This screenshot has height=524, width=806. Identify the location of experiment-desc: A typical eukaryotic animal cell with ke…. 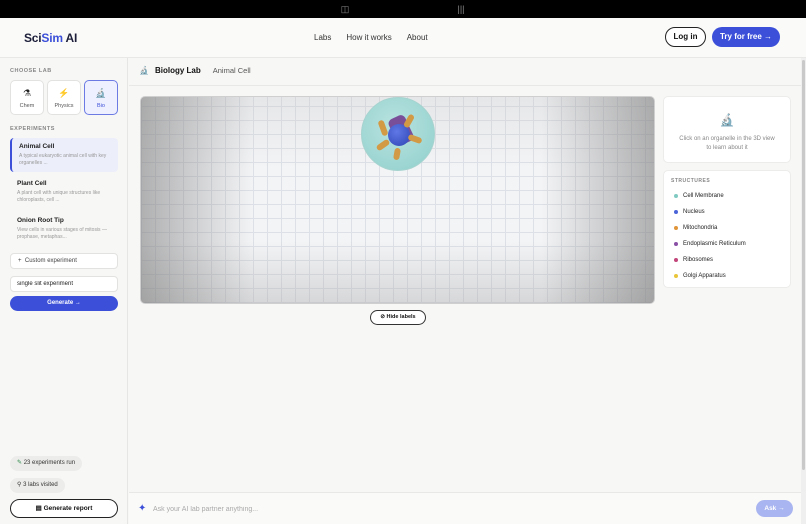
(63, 159).